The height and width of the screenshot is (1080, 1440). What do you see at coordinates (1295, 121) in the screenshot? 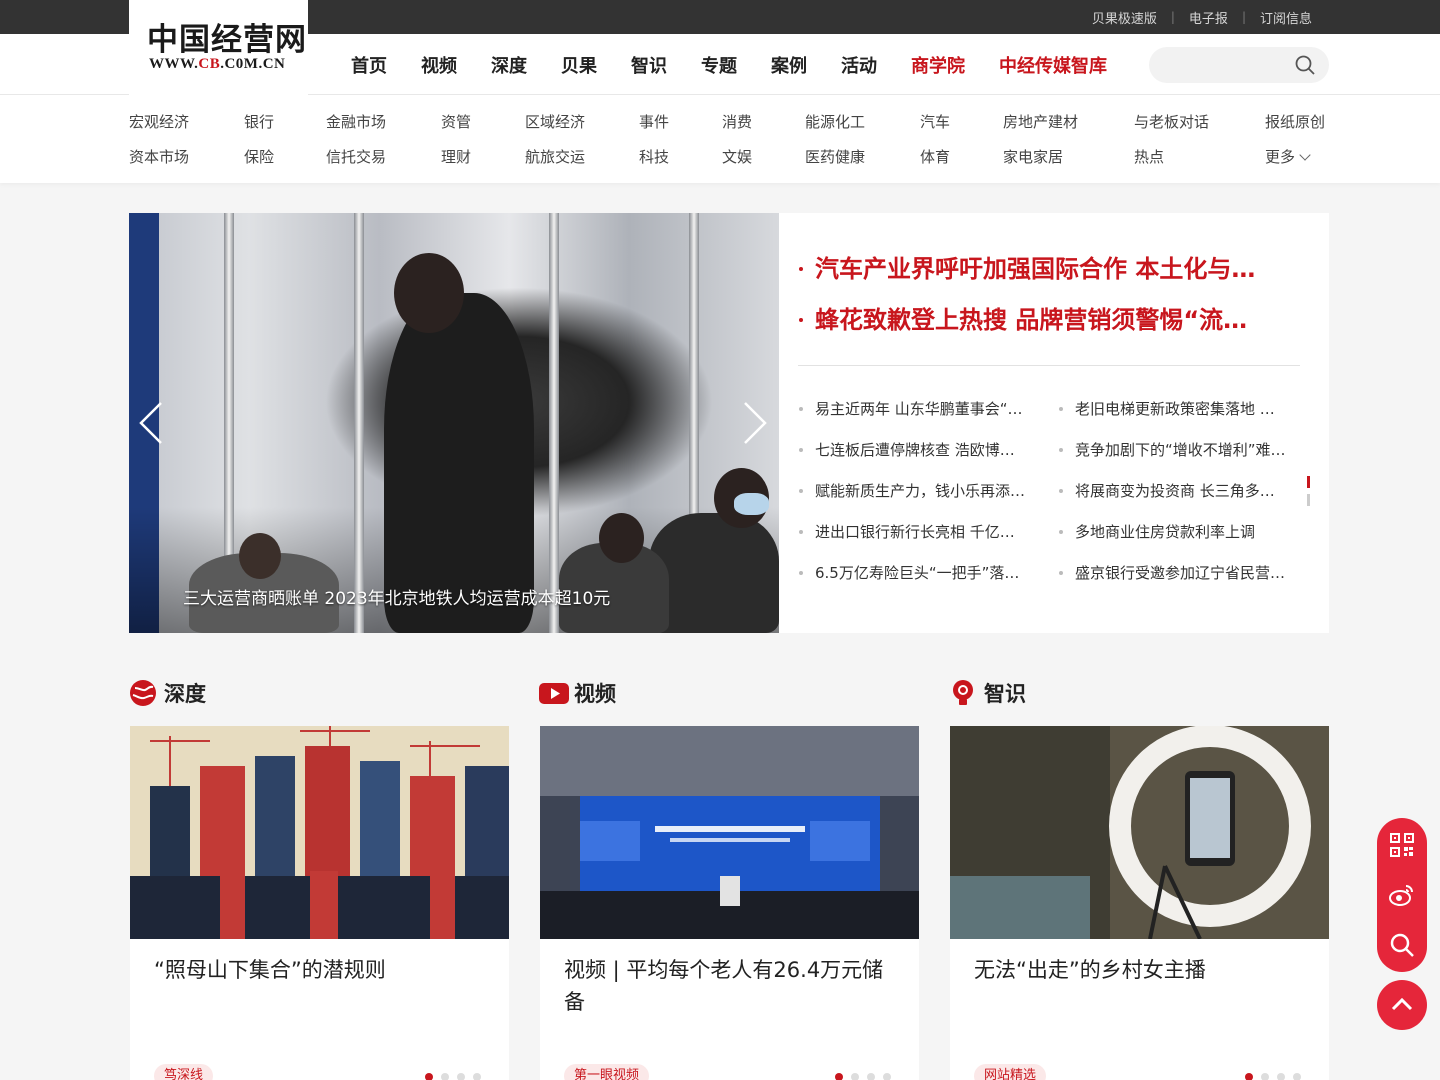
I see `cat-original: 报纸原创` at bounding box center [1295, 121].